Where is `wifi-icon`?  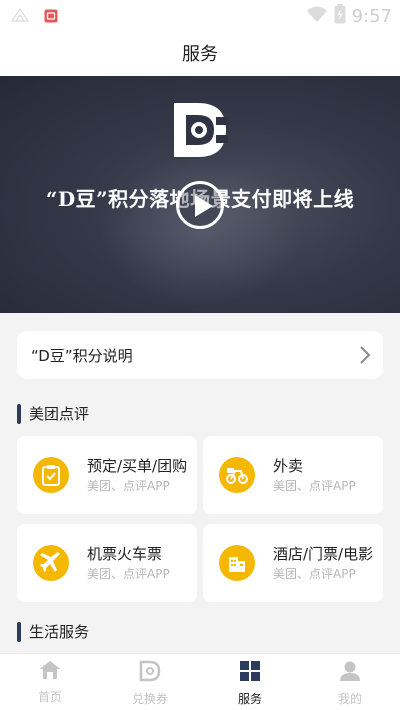
wifi-icon is located at coordinates (317, 16).